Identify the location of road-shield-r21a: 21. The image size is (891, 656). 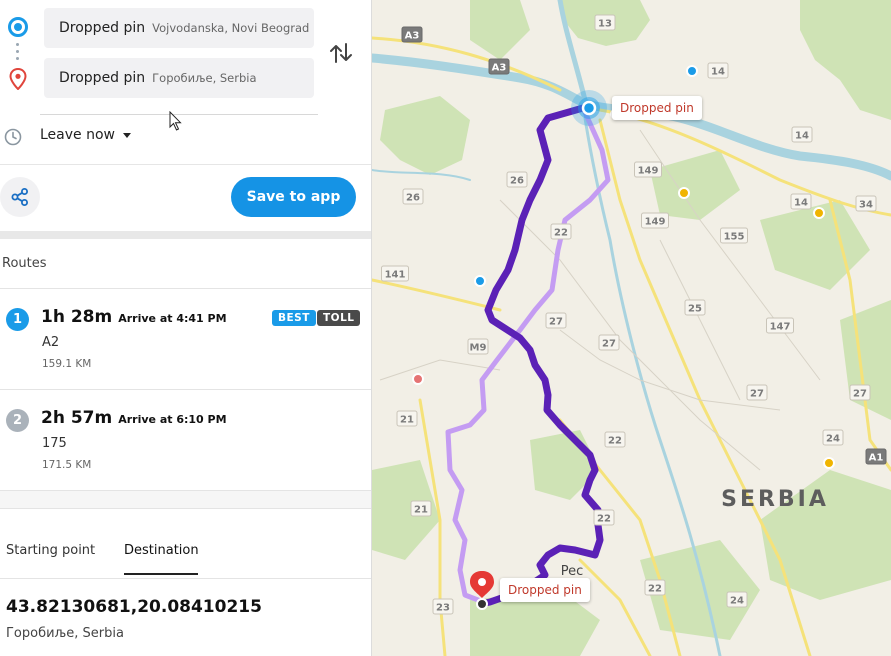
(407, 418).